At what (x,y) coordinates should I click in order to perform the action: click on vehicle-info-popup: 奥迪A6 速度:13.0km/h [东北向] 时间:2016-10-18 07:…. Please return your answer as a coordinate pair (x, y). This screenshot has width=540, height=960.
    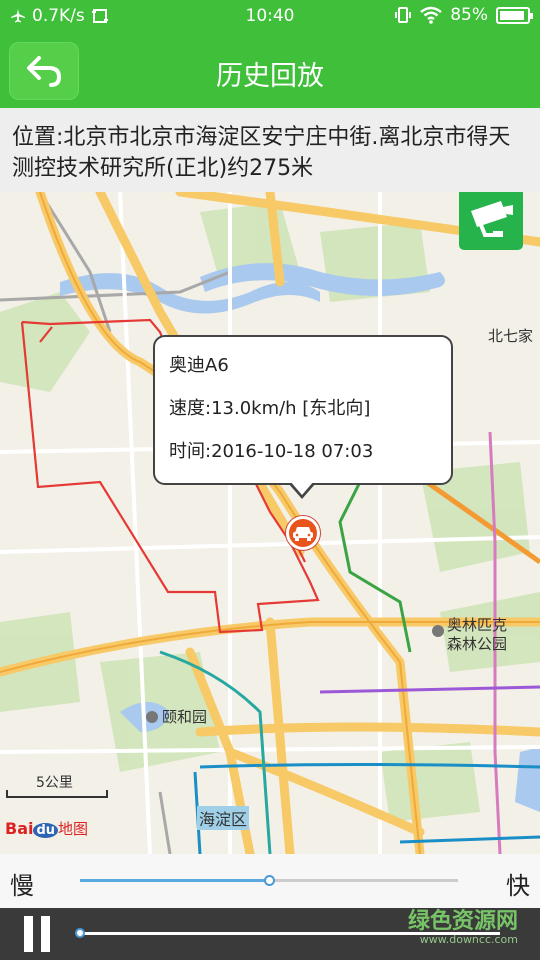
    Looking at the image, I should click on (303, 410).